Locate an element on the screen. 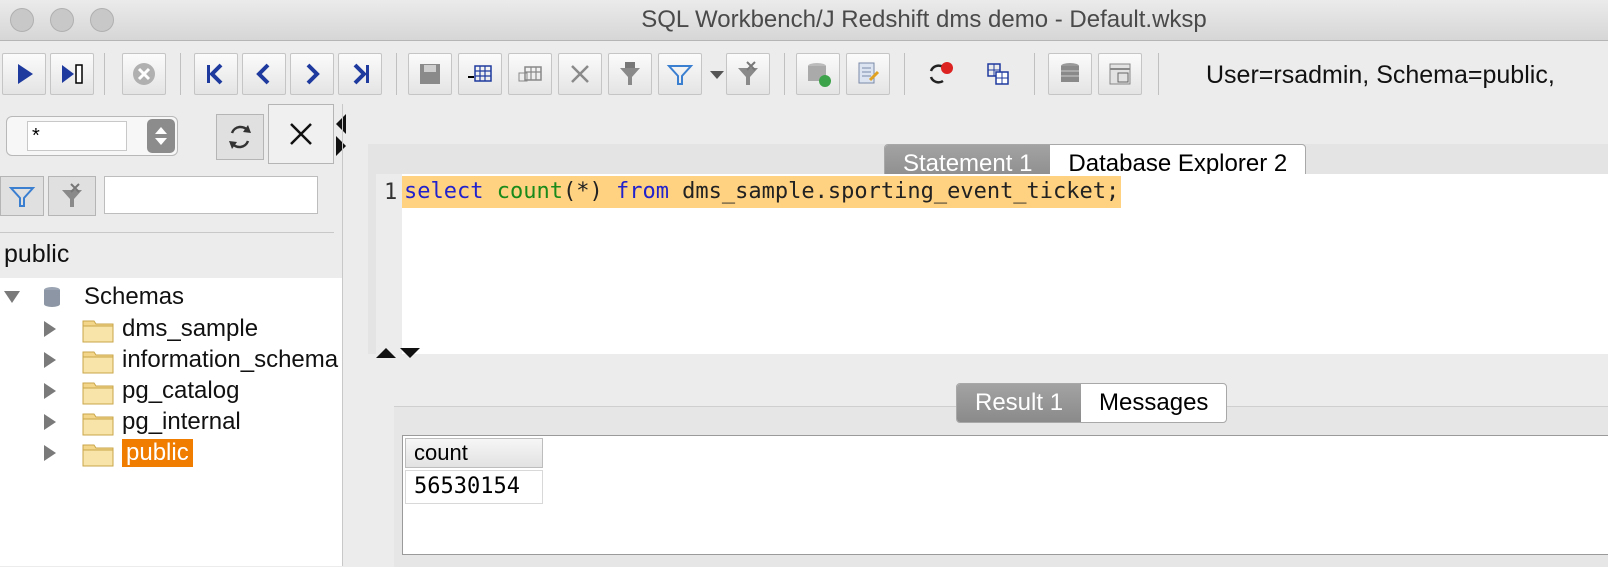 The height and width of the screenshot is (567, 1608). refresh-button is located at coordinates (240, 137).